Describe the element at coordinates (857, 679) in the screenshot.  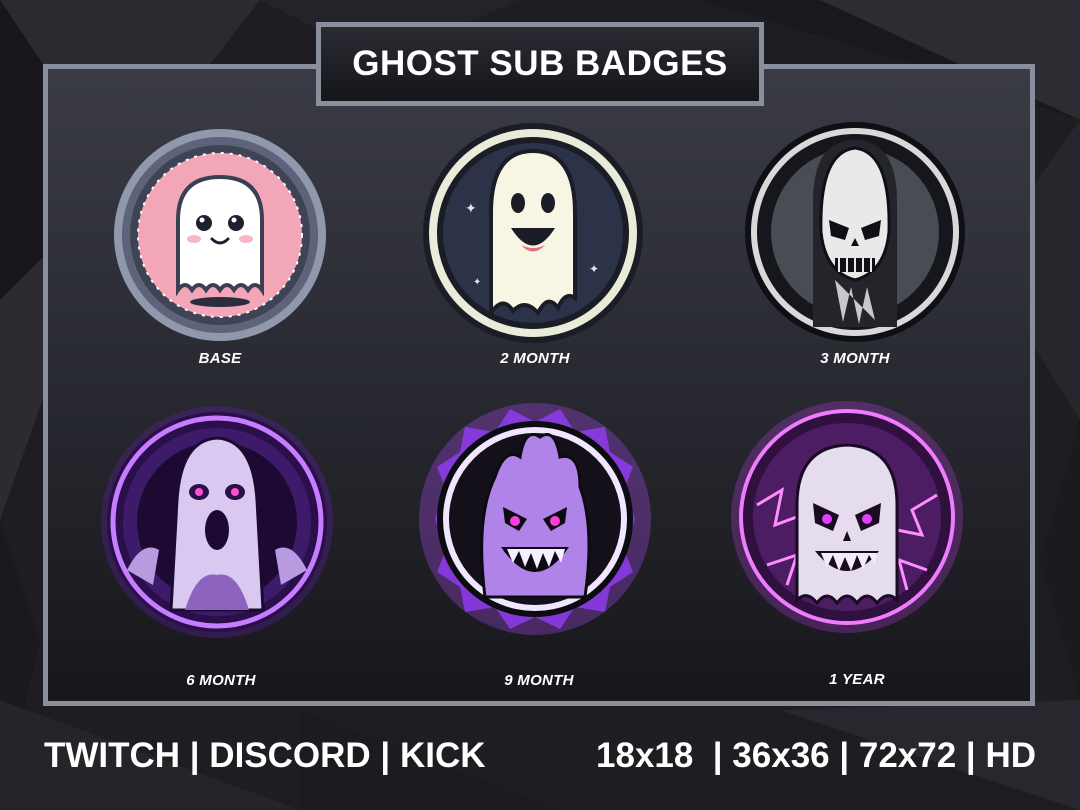
I see `badge-label-1-year: 1 YEAR` at that location.